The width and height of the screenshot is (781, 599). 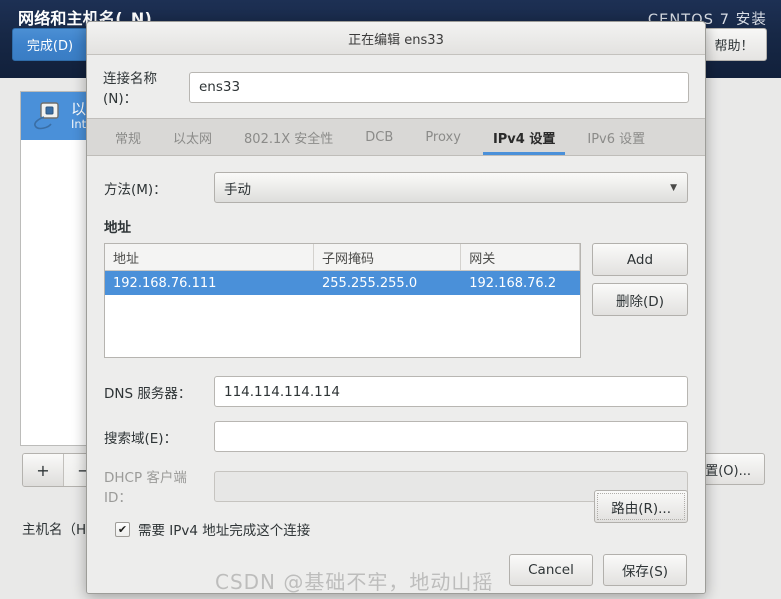 What do you see at coordinates (640, 279) in the screenshot?
I see `address-buttons: Add 删除(D)` at bounding box center [640, 279].